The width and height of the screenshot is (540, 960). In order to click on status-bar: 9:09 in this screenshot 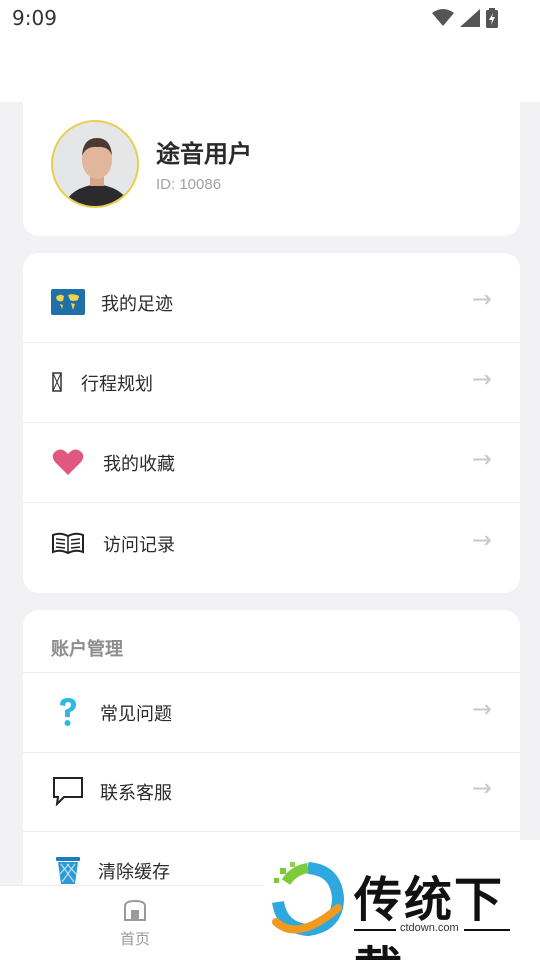, I will do `click(270, 18)`.